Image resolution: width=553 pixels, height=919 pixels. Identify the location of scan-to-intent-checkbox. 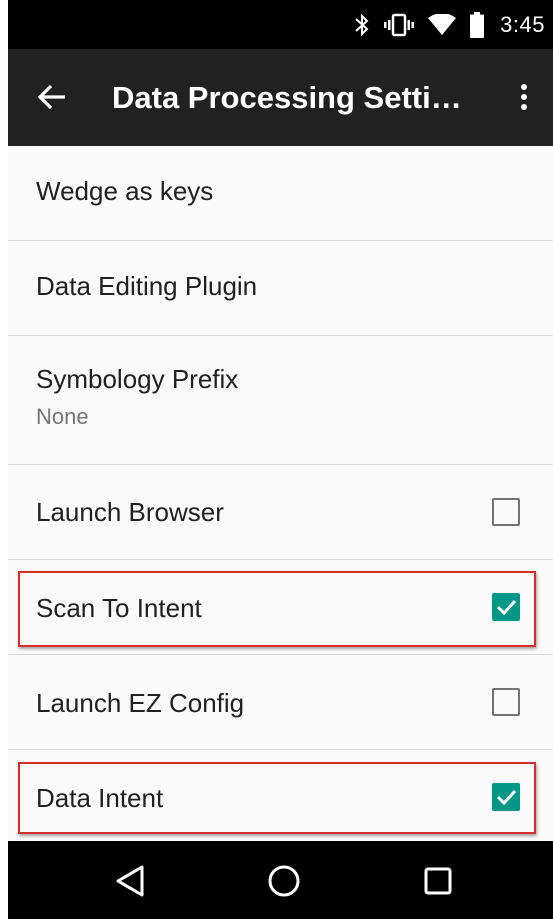
(506, 607).